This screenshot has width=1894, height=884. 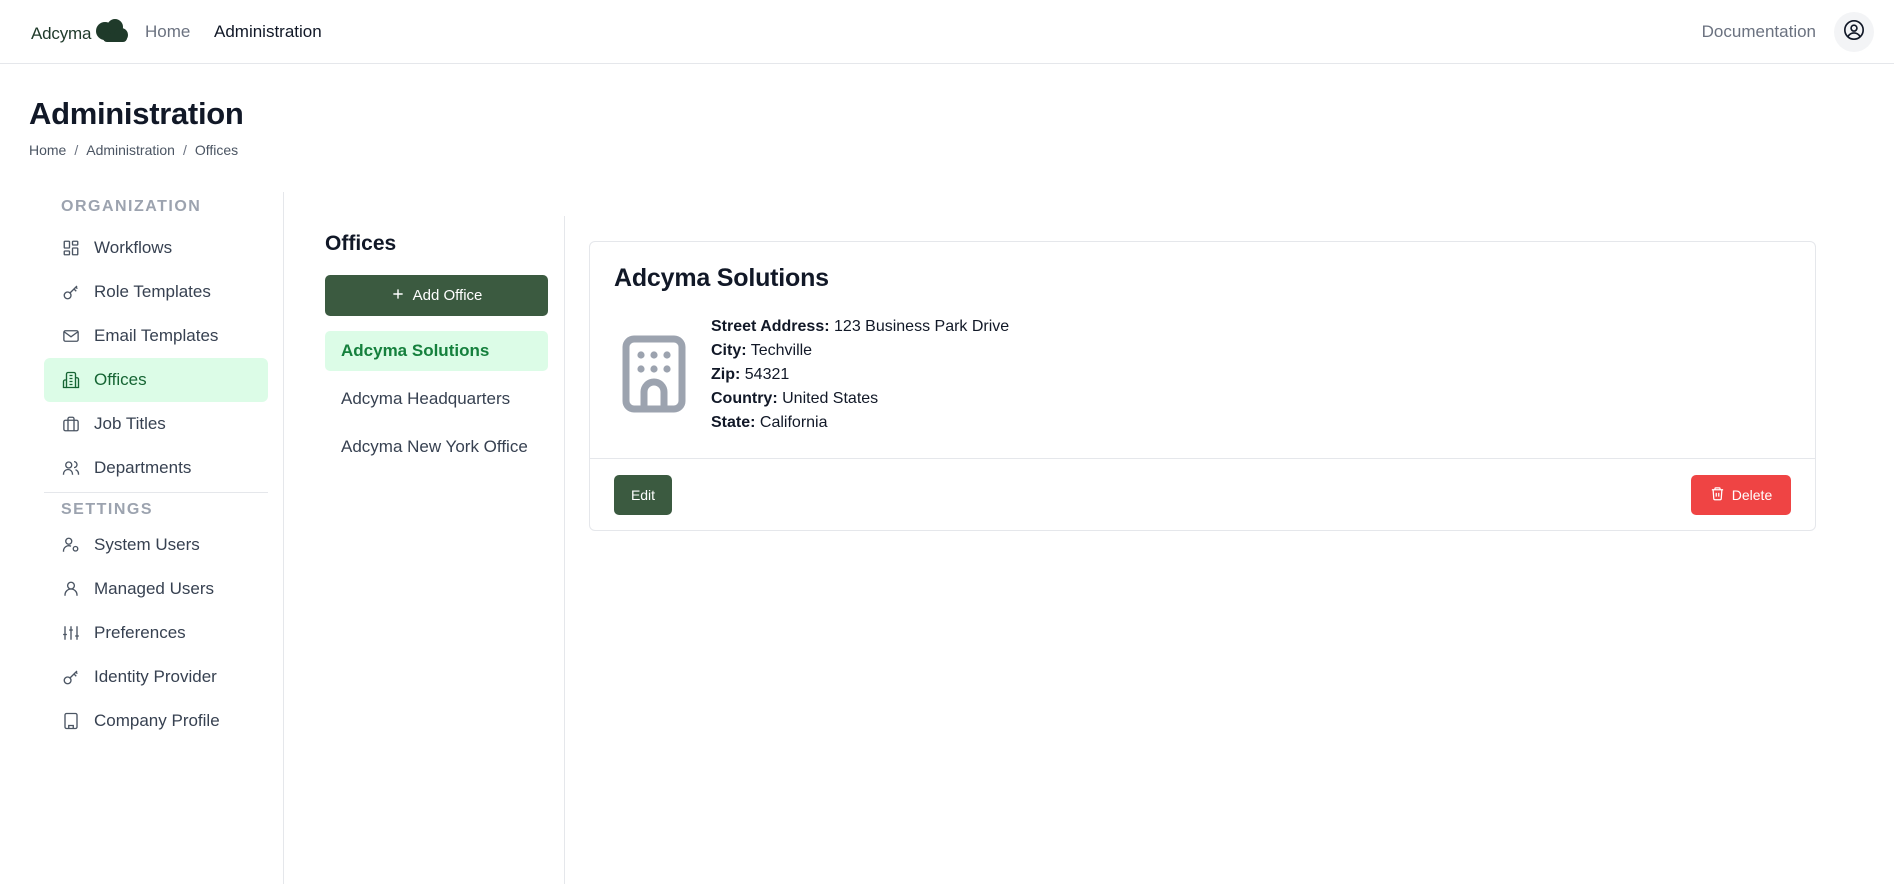 I want to click on sidebar-item-label: Departments, so click(x=143, y=467).